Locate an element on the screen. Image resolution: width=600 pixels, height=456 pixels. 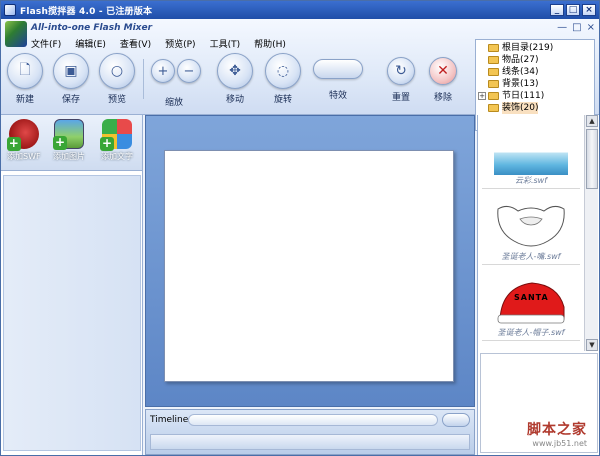
zoom-group: + − is located at coordinates (176, 71).